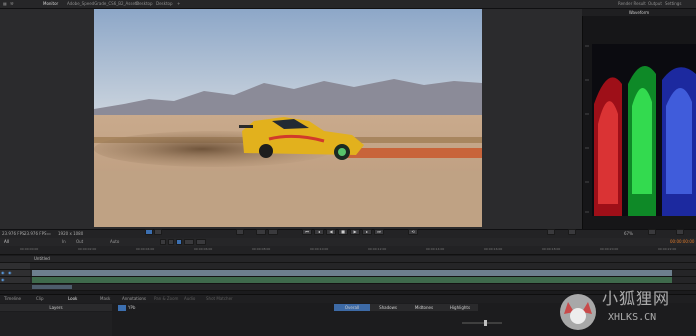 The image size is (696, 336). Describe the element at coordinates (72, 299) in the screenshot. I see `tab-look: Look` at that location.